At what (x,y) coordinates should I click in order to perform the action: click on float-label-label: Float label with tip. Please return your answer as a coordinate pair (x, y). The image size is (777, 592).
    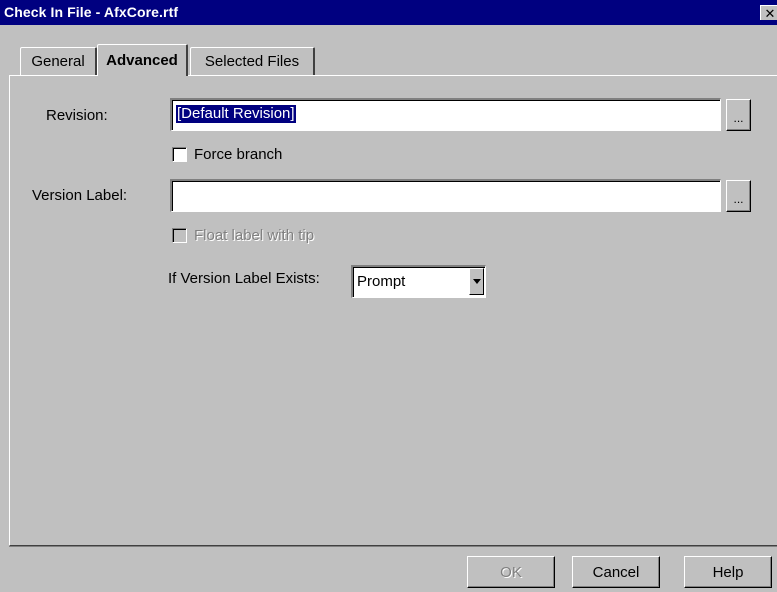
    Looking at the image, I should click on (254, 235).